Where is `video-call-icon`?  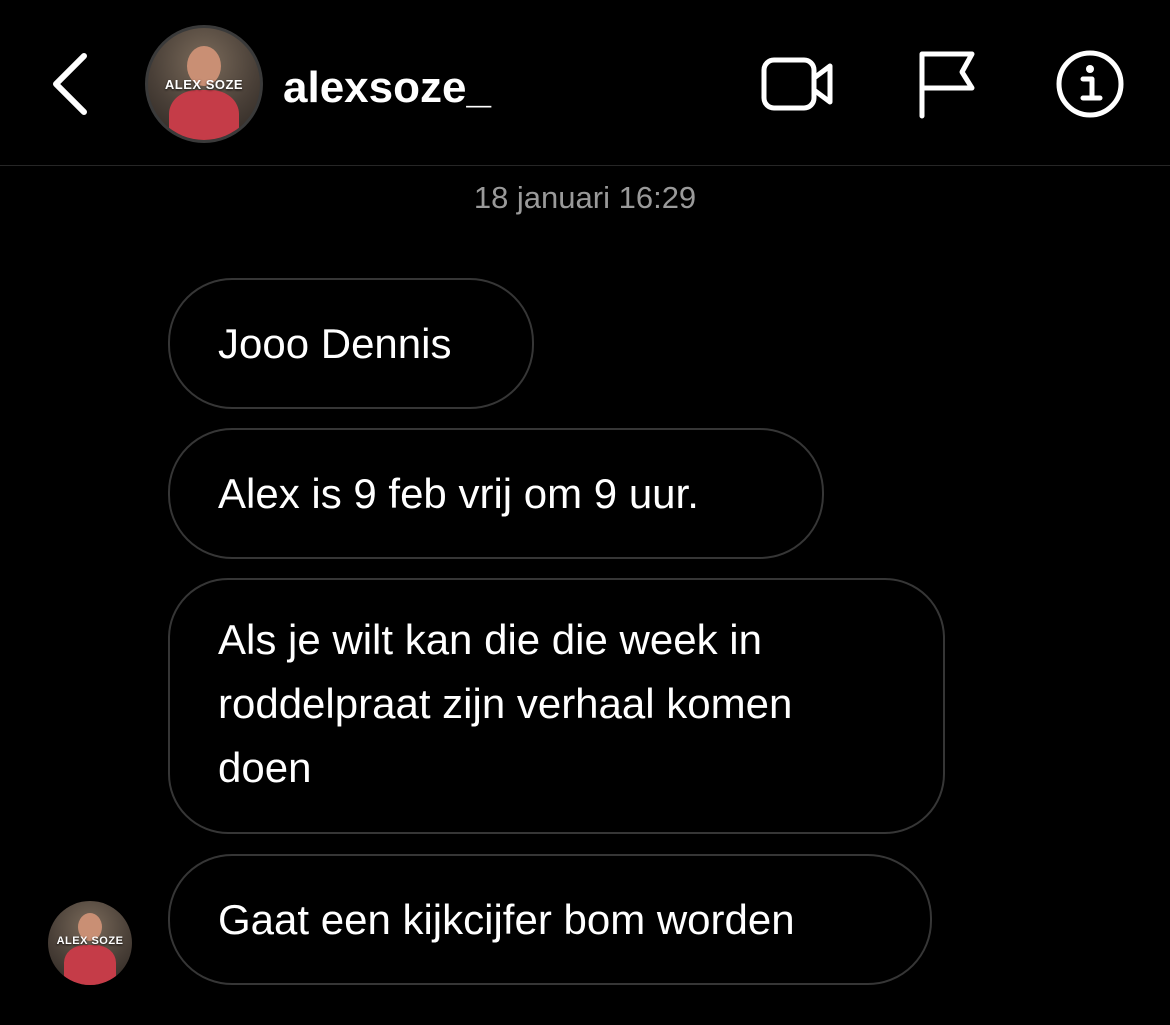 video-call-icon is located at coordinates (797, 84).